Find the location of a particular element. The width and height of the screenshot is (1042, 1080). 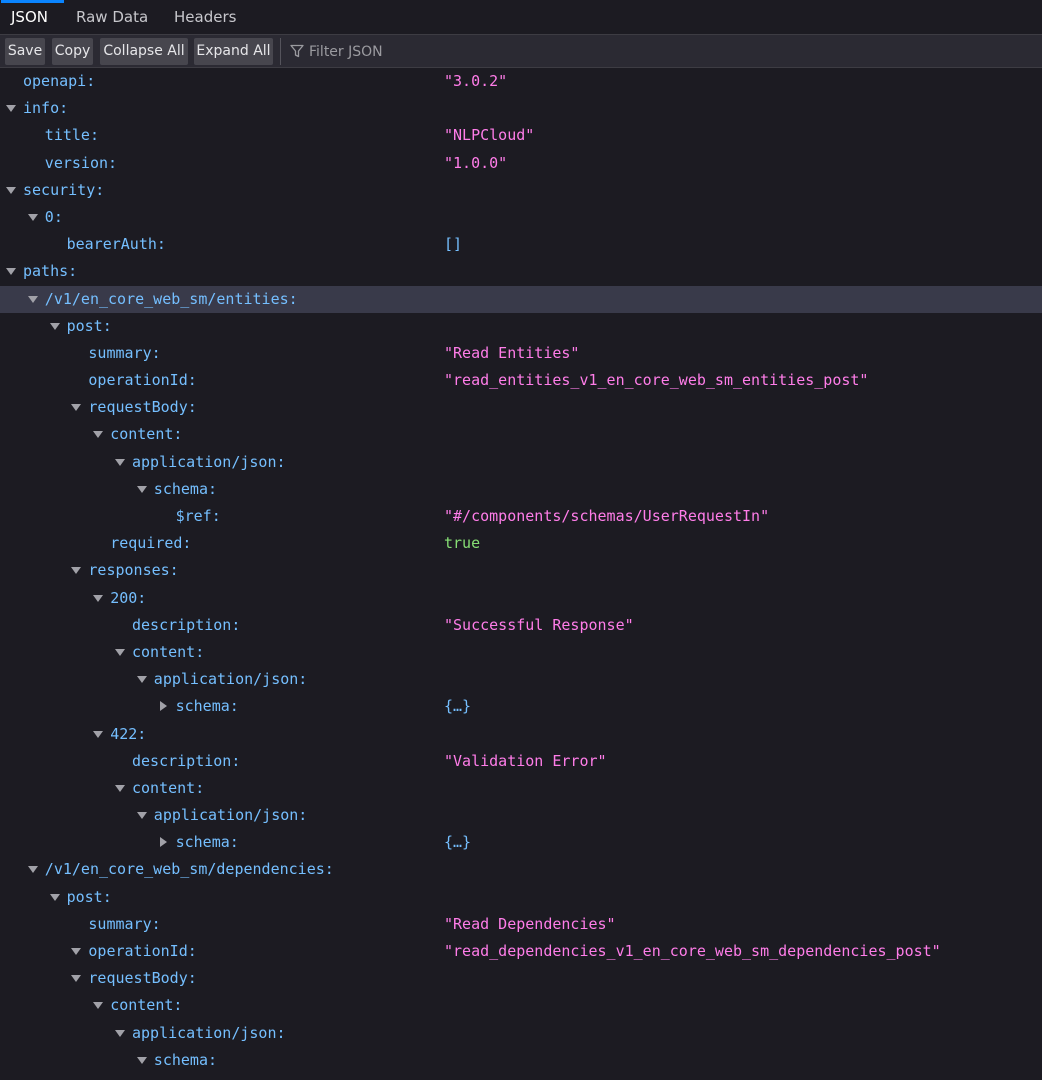

tree-row: /v1/en_core_web_sm/entities: is located at coordinates (521, 299).